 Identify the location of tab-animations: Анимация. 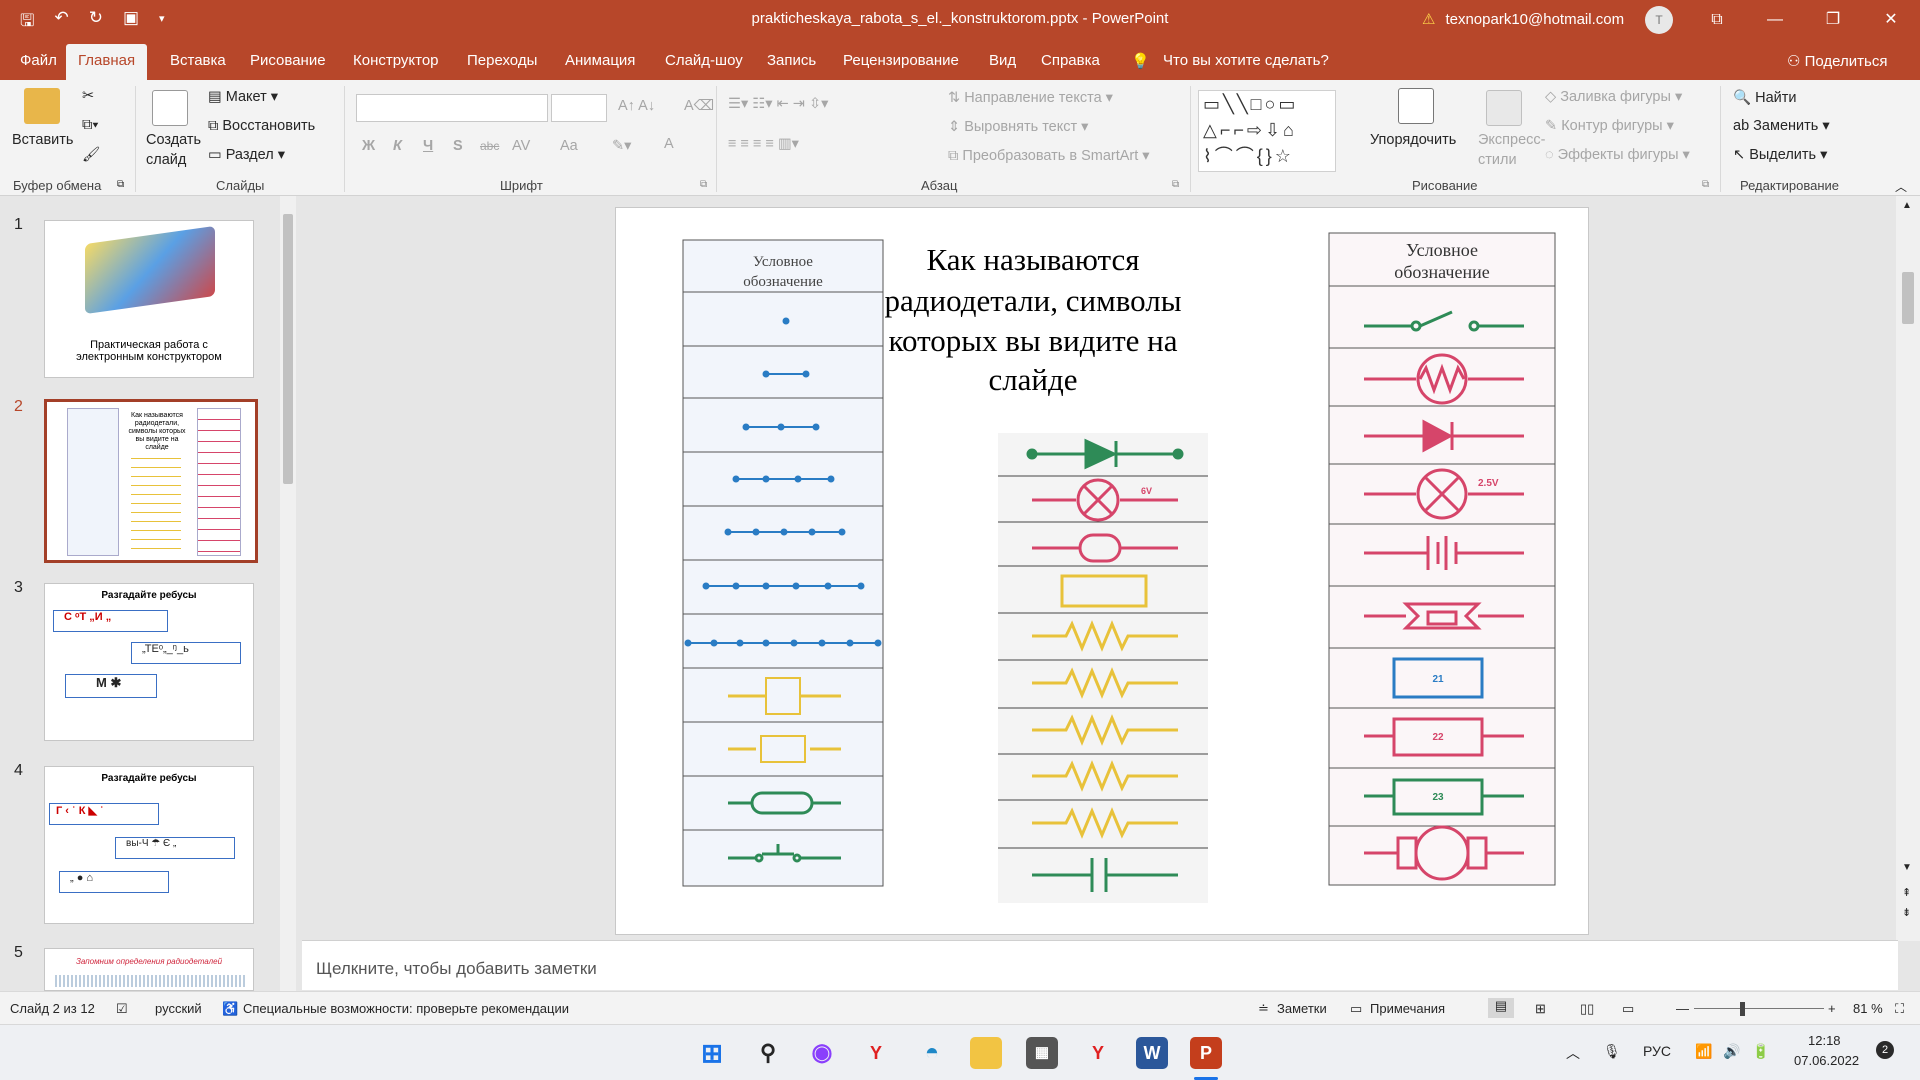
(600, 60).